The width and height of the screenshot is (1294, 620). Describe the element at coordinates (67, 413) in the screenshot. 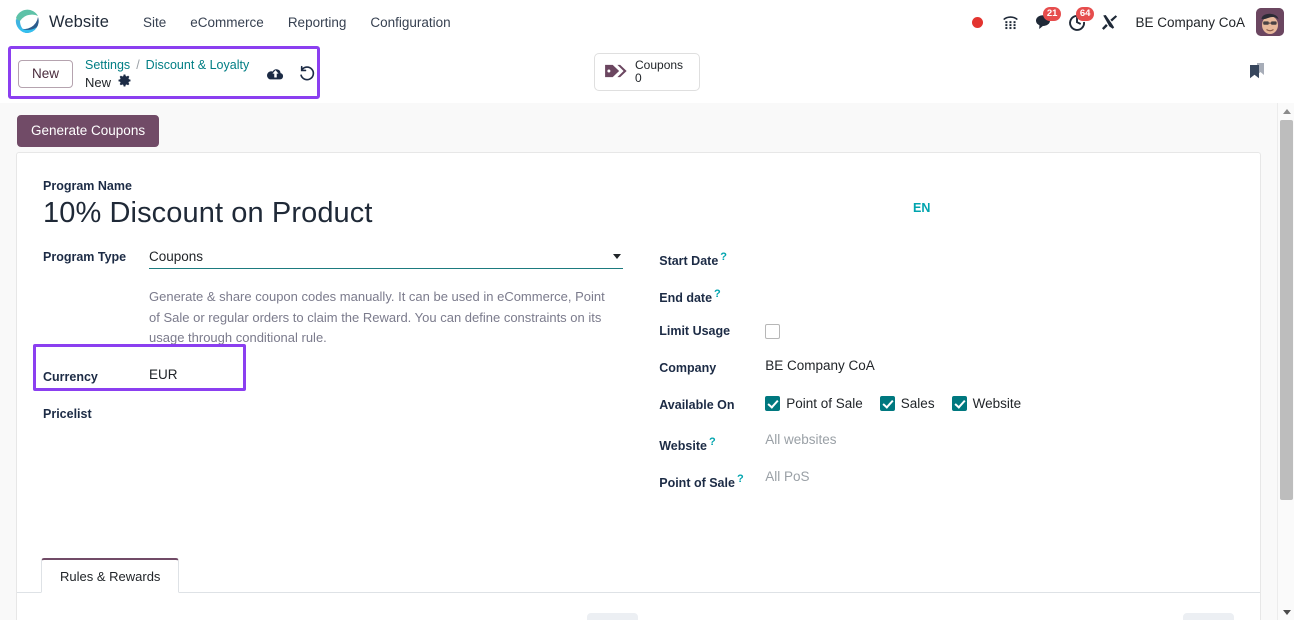

I see `pricelist-label: Pricelist` at that location.